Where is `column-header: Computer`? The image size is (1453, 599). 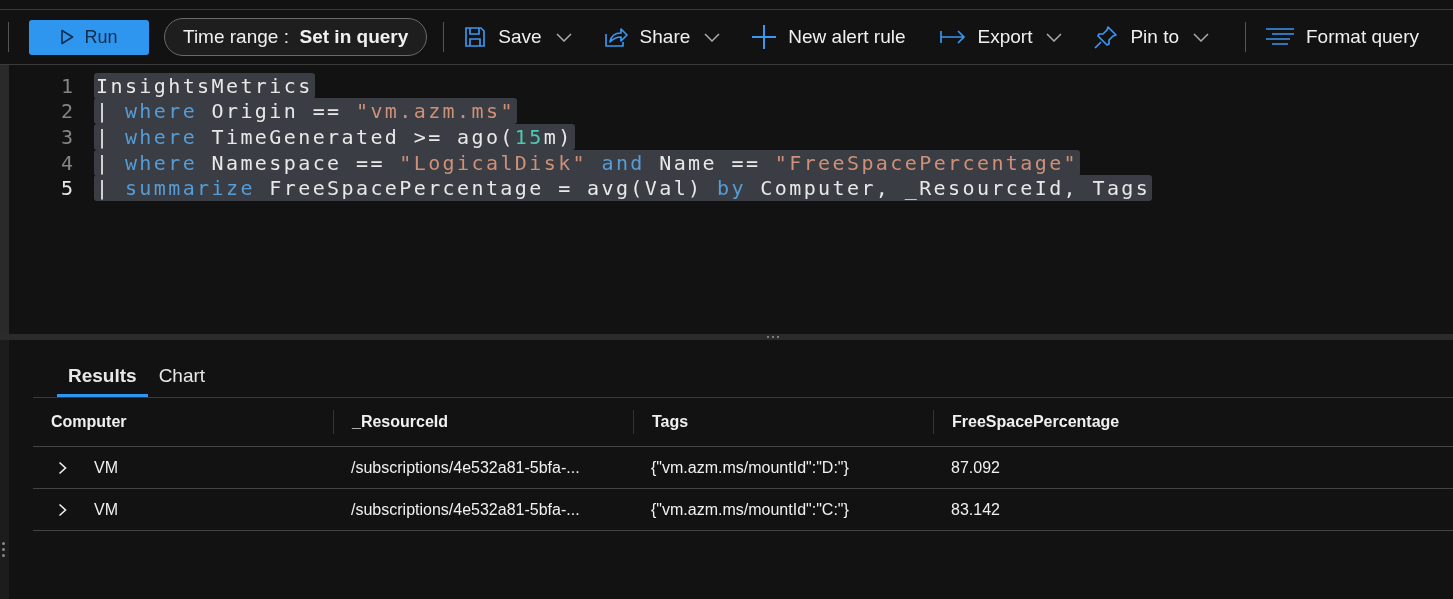
column-header: Computer is located at coordinates (183, 422).